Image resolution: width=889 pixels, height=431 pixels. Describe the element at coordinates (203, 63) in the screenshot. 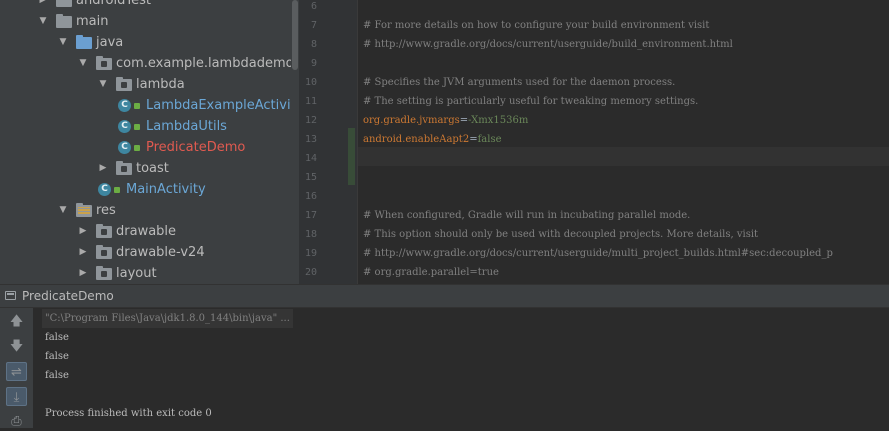

I see `tree-item-label: com.example.lambdademo` at that location.